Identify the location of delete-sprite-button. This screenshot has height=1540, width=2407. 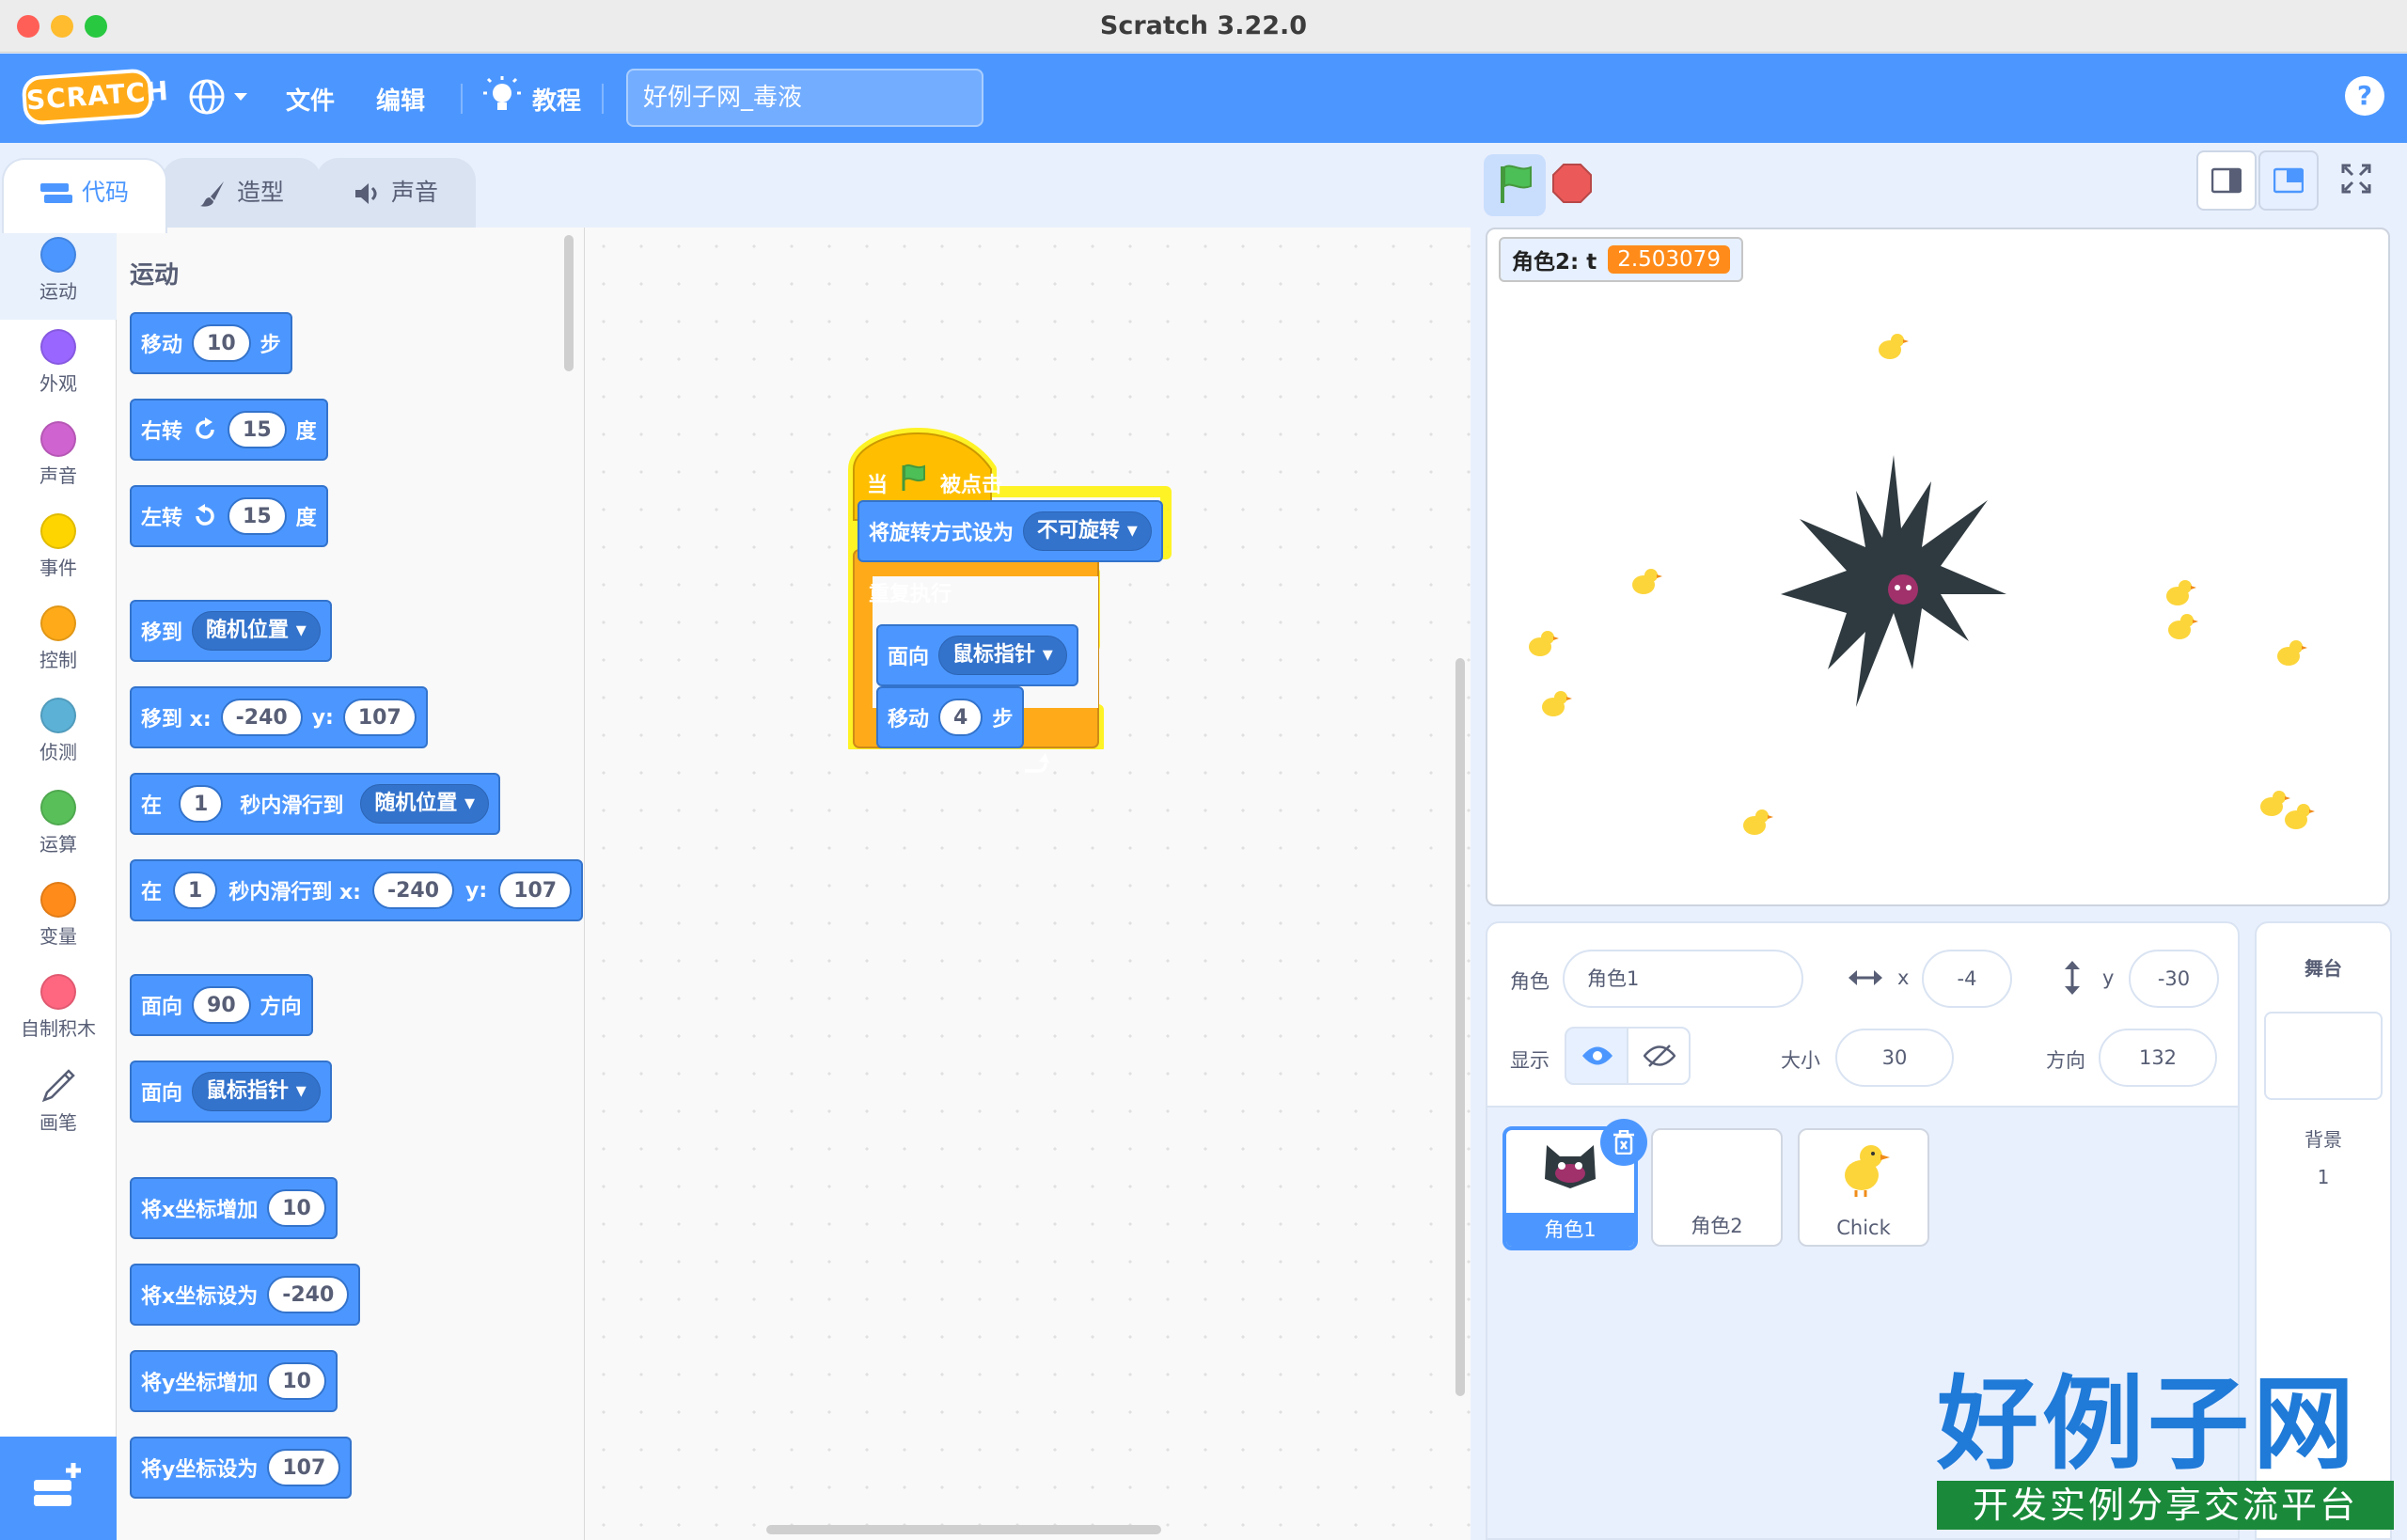
(1623, 1142).